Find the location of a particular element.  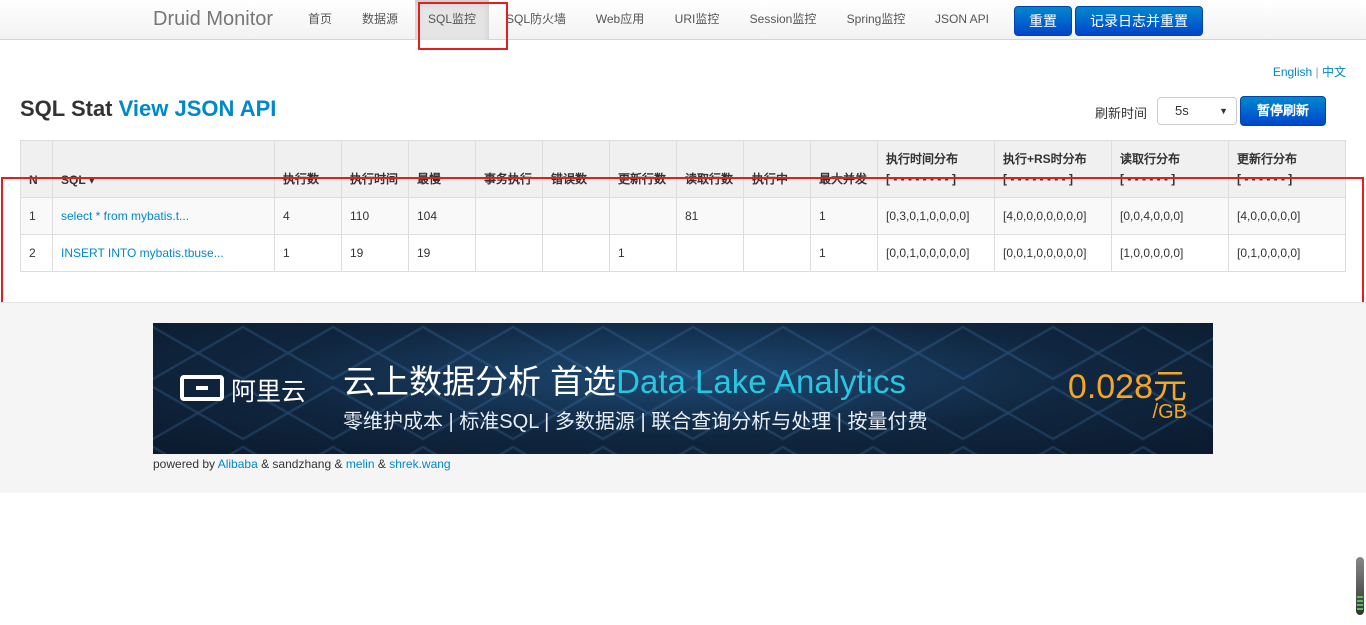

nav-web-app: Web应用 is located at coordinates (620, 20).